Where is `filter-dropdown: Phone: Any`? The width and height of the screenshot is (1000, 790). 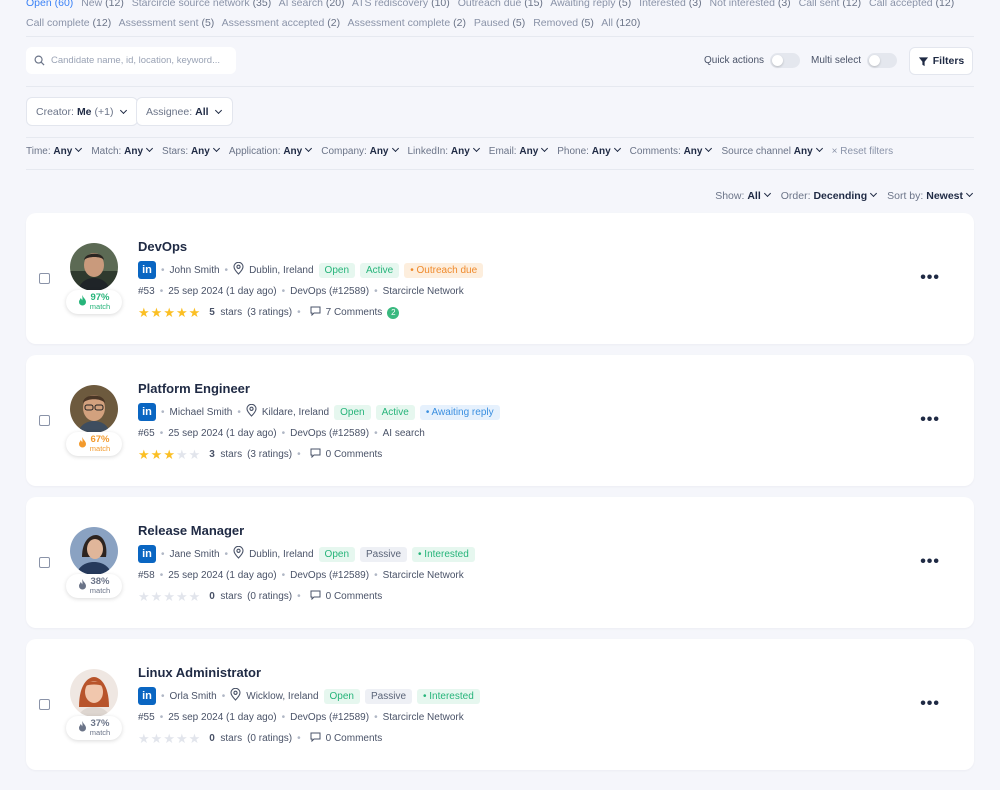
filter-dropdown: Phone: Any is located at coordinates (589, 150).